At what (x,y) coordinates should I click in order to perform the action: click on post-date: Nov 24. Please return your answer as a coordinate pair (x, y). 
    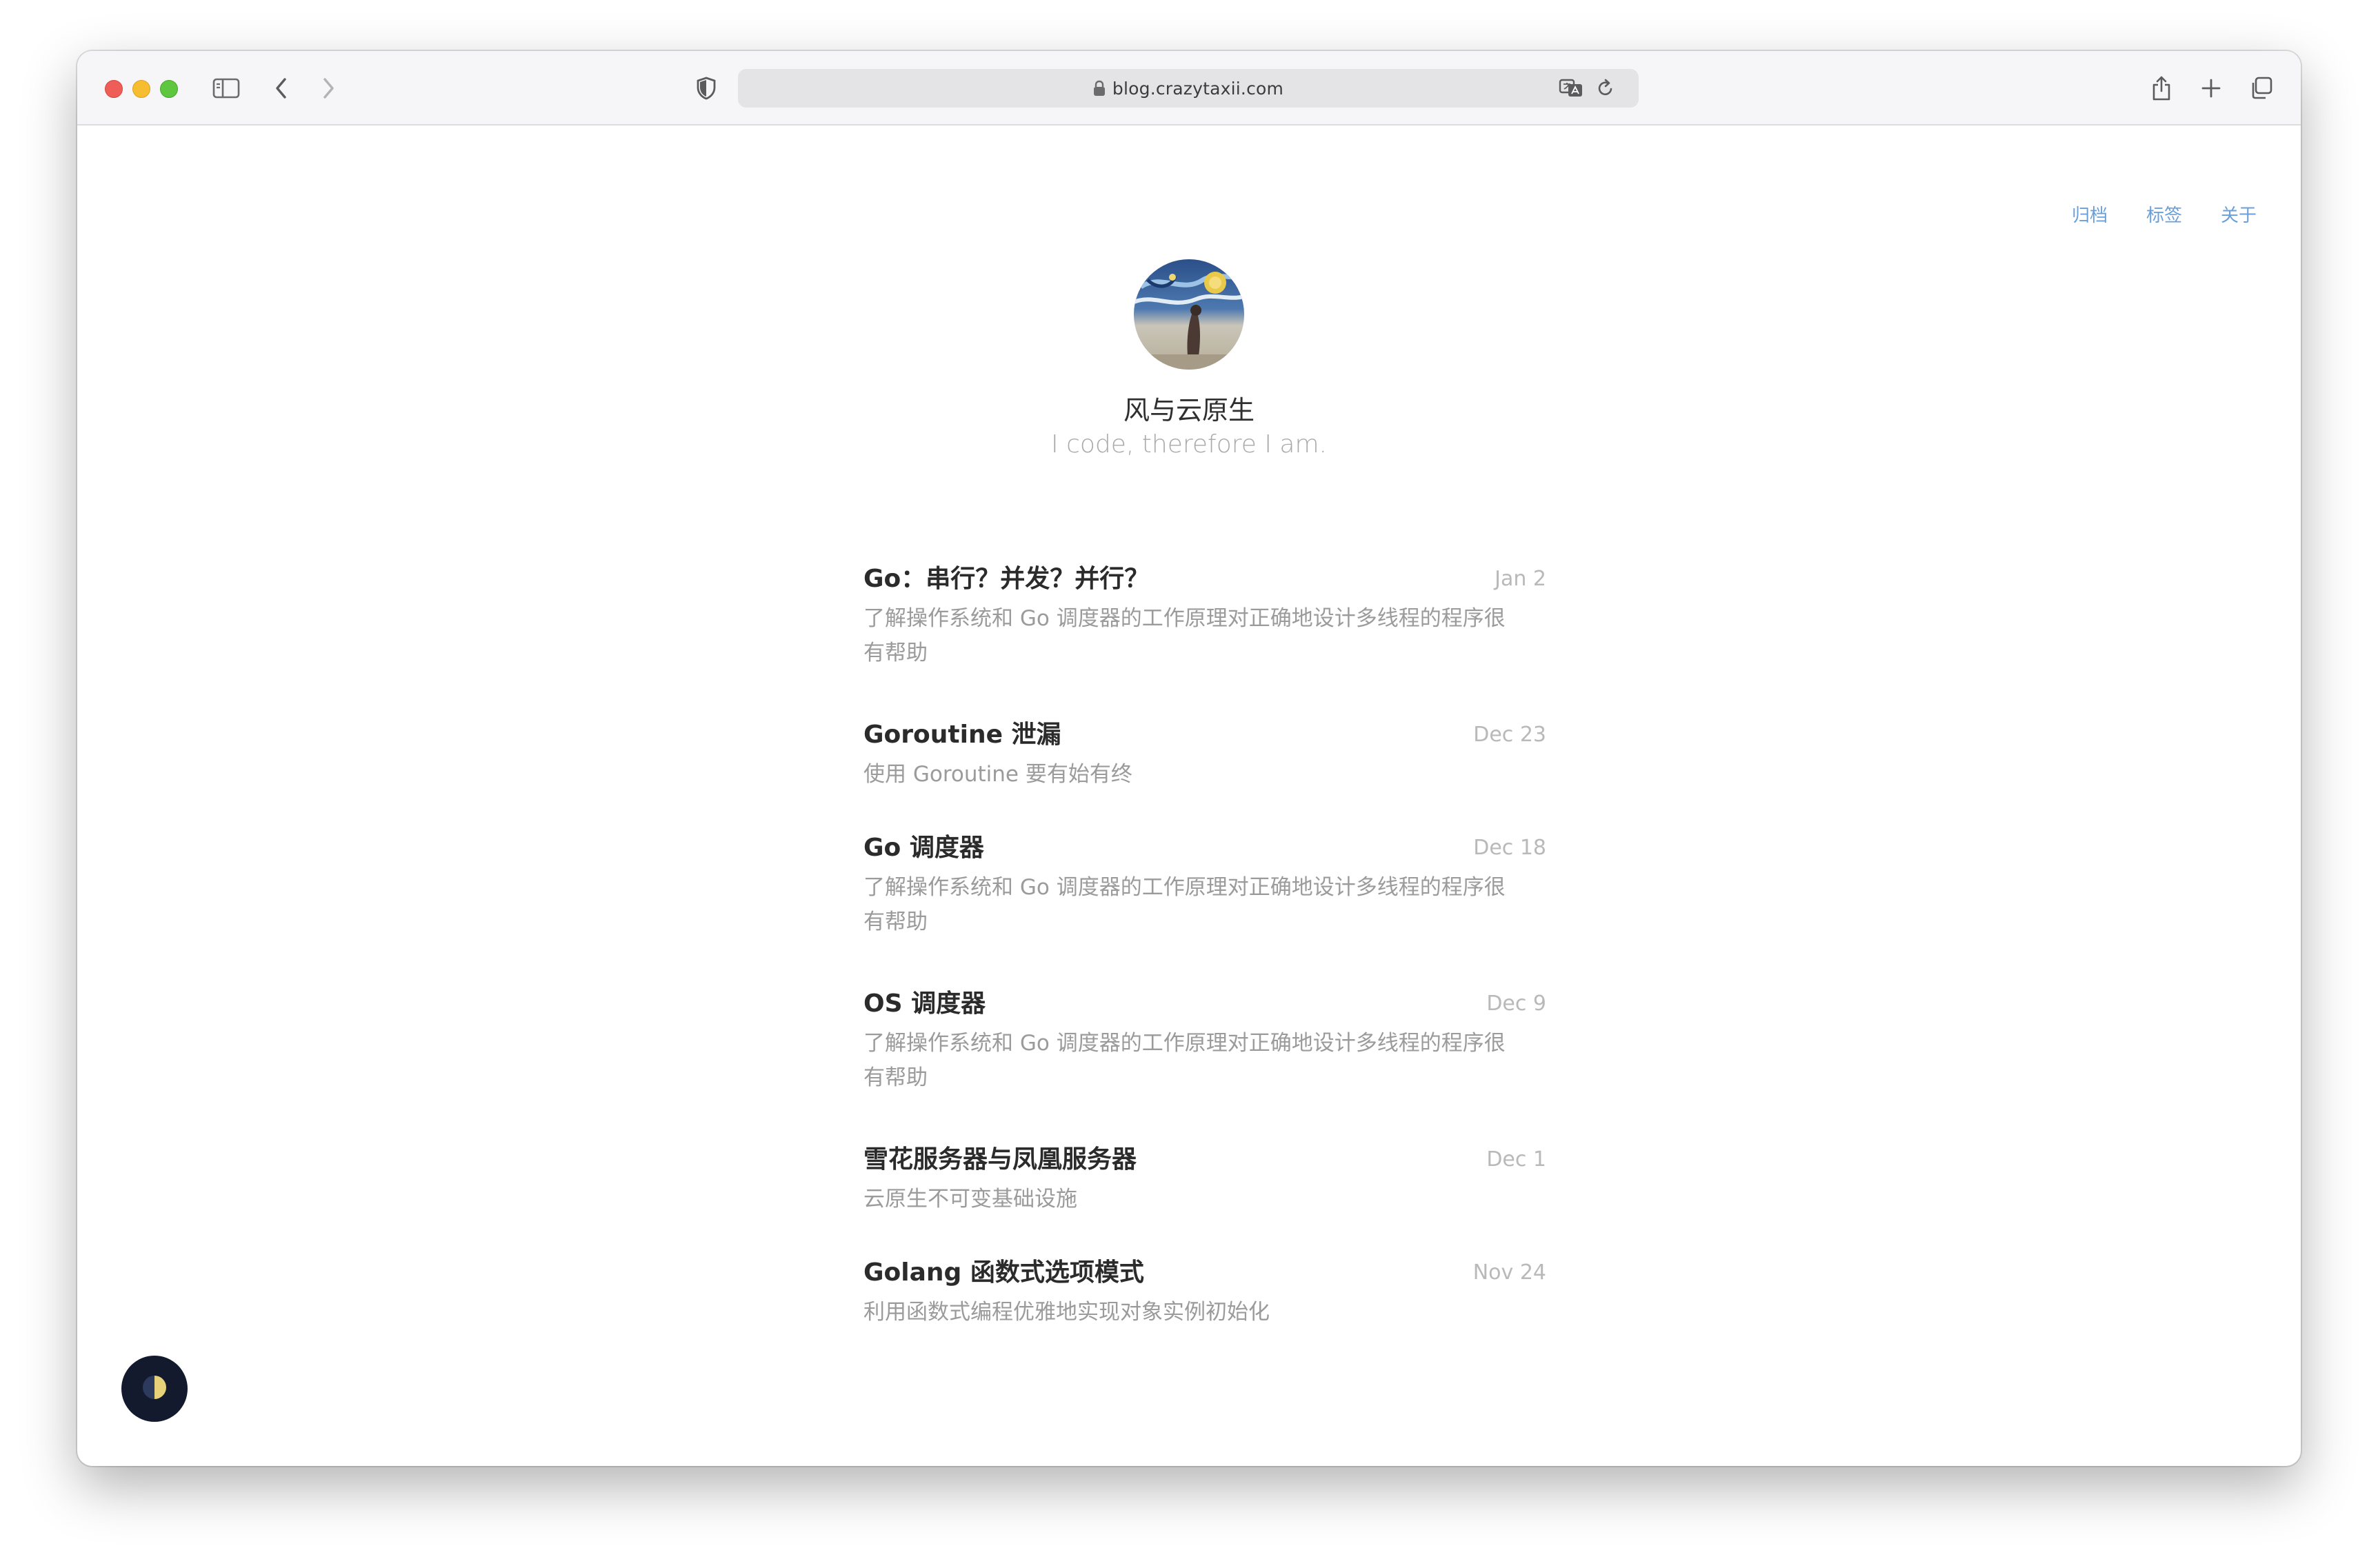
    Looking at the image, I should click on (1509, 1272).